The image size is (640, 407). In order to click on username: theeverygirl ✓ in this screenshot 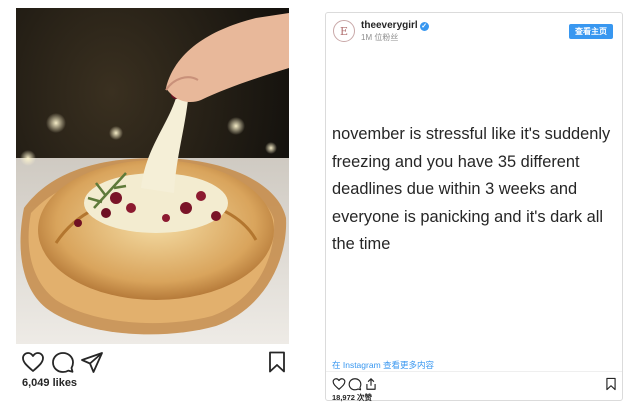, I will do `click(395, 25)`.